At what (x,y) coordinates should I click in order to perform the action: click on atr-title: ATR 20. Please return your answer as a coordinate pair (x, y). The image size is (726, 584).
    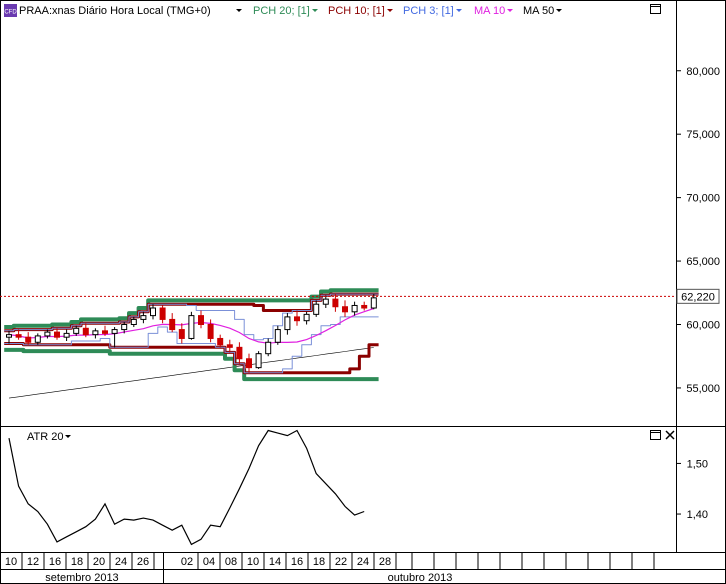
    Looking at the image, I should click on (45, 437).